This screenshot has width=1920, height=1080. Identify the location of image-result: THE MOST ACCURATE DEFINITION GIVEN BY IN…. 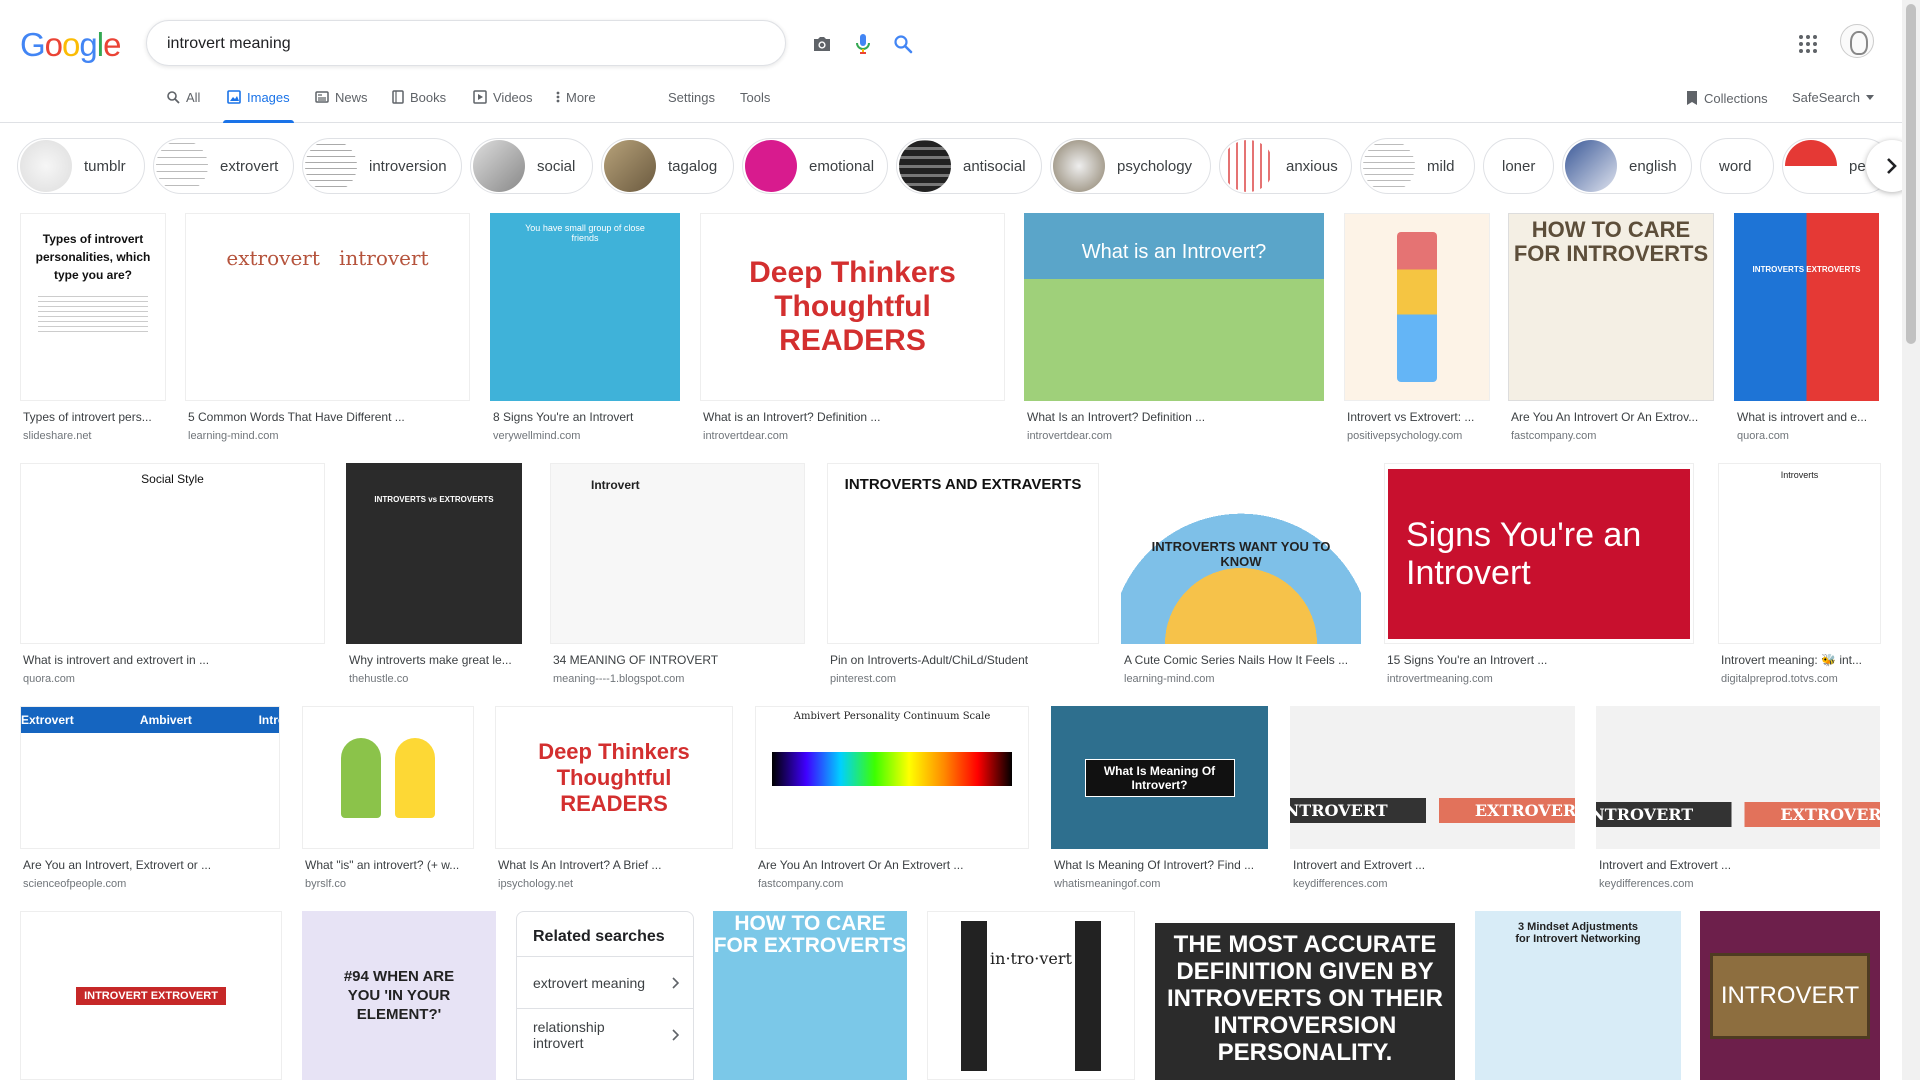
(1305, 995).